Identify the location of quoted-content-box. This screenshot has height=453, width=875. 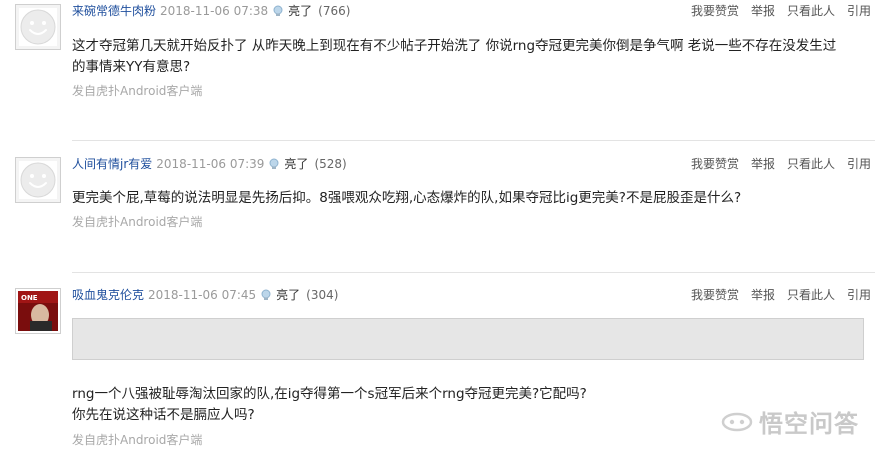
(468, 339).